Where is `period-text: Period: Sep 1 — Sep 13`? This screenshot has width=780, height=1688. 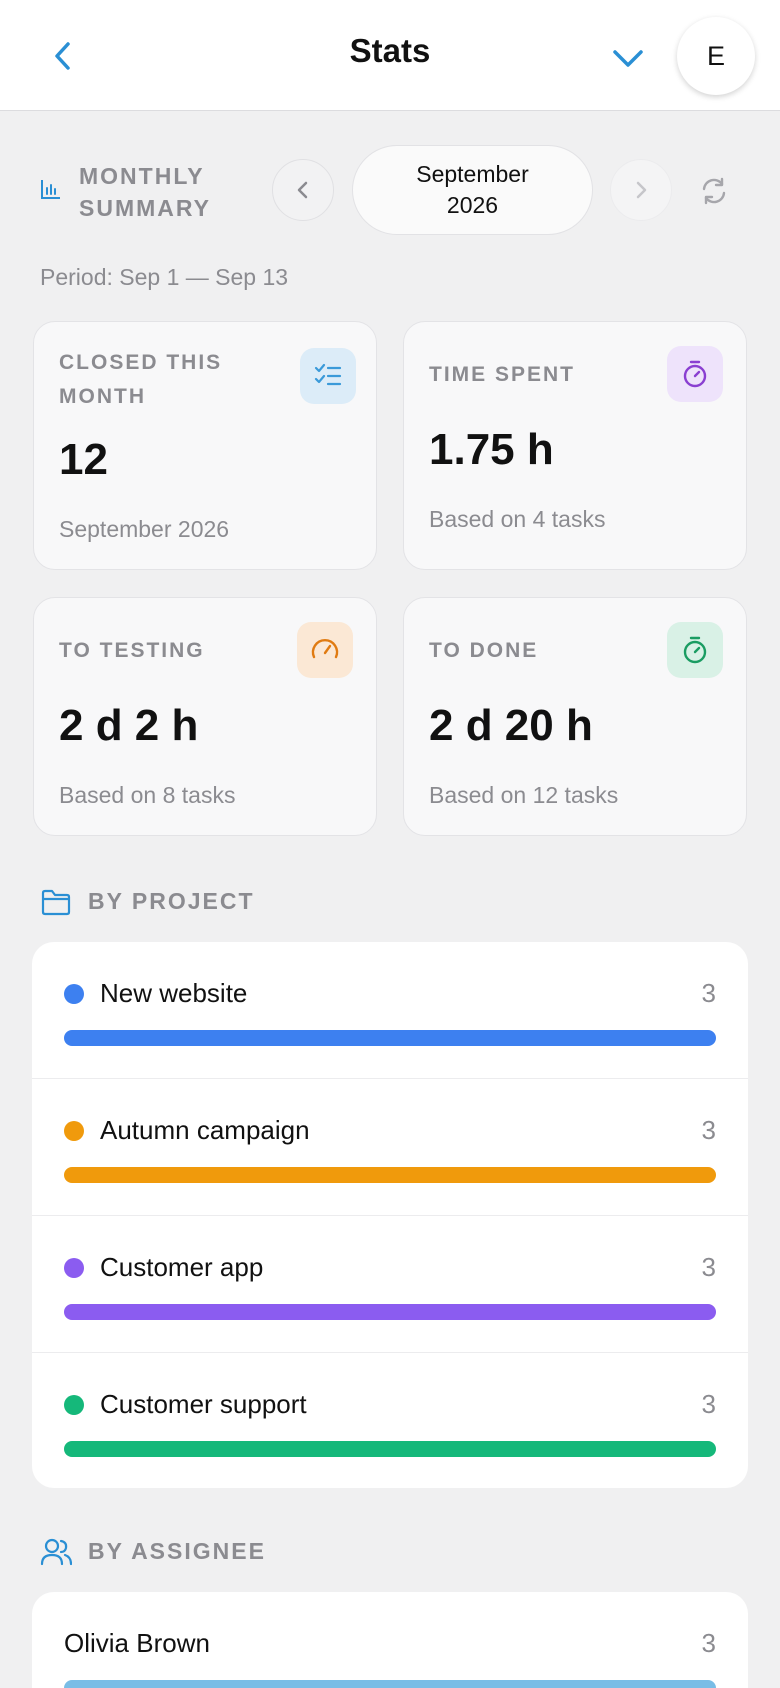 period-text: Period: Sep 1 — Sep 13 is located at coordinates (164, 277).